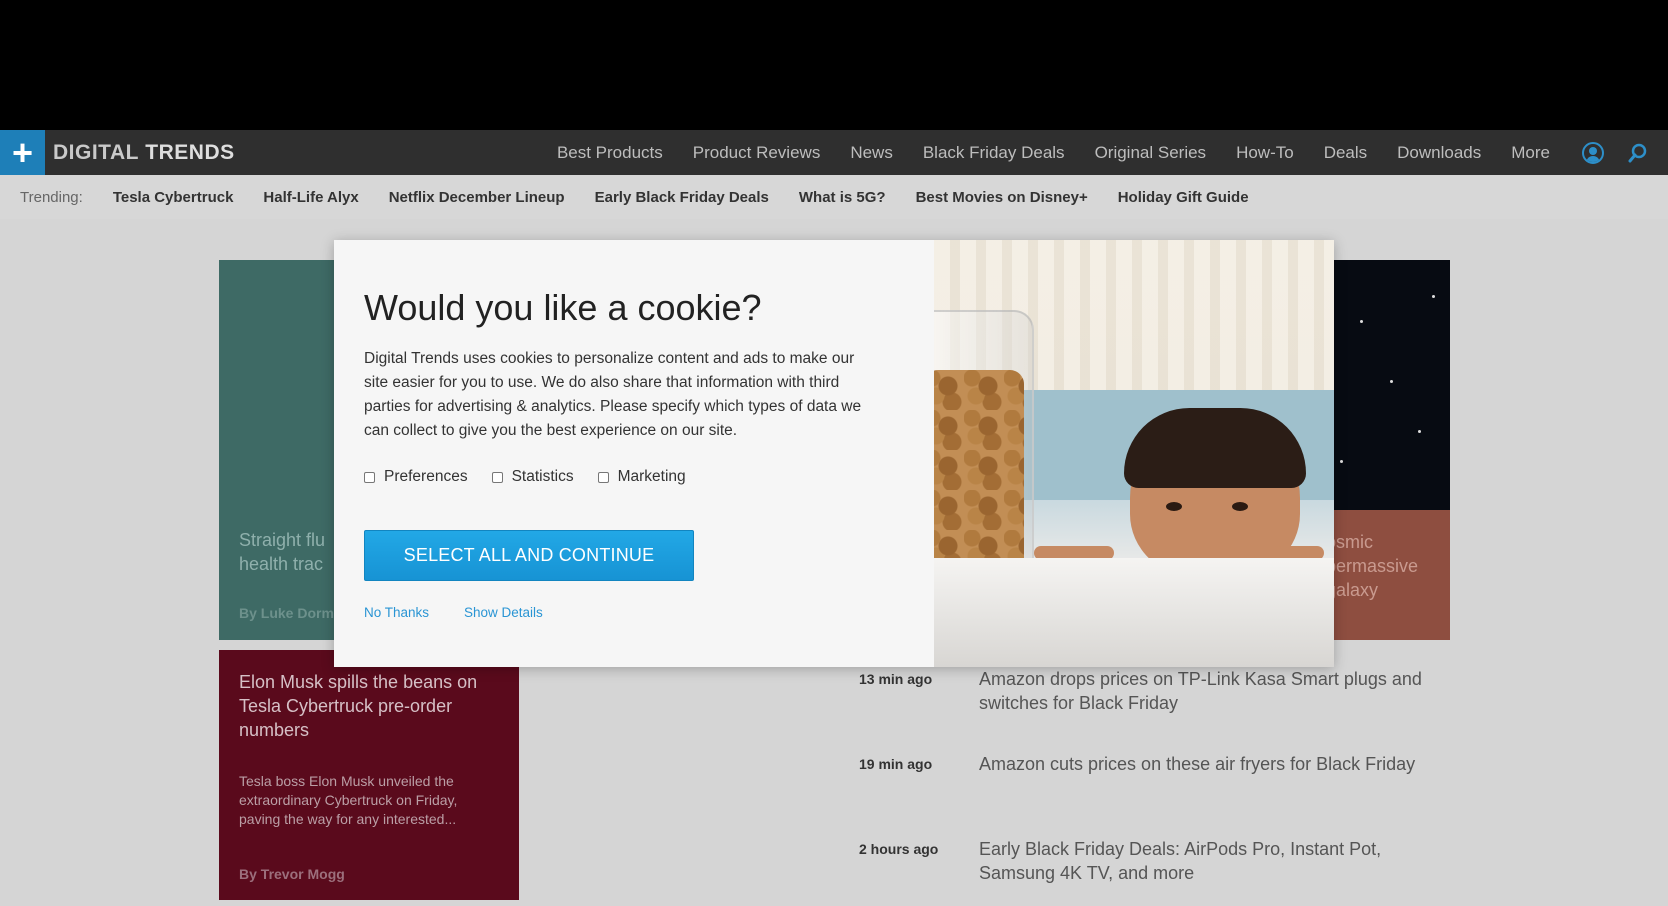 This screenshot has height=906, width=1668. Describe the element at coordinates (22, 152) in the screenshot. I see `logo-plus-icon: +` at that location.